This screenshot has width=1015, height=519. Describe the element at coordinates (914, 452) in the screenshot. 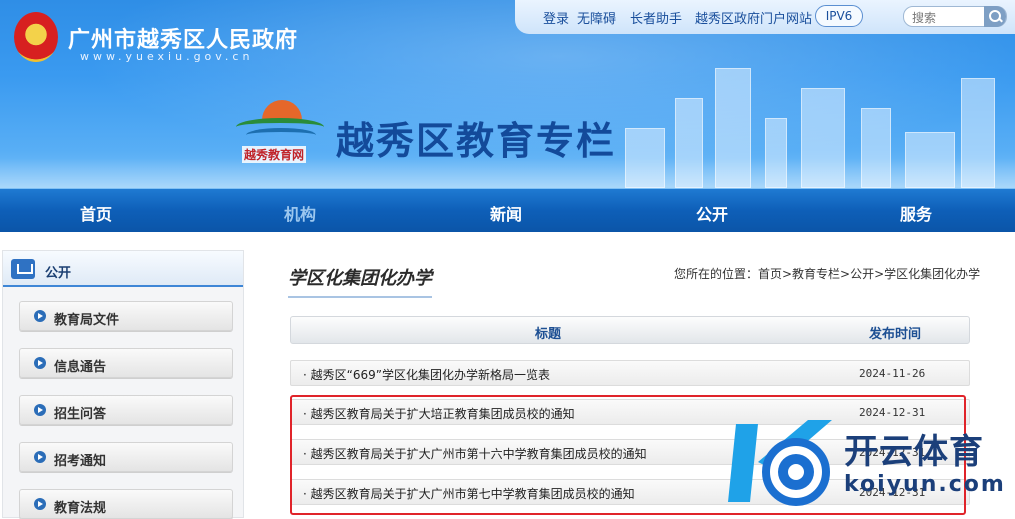

I see `watermark-brand: 开云体育` at that location.